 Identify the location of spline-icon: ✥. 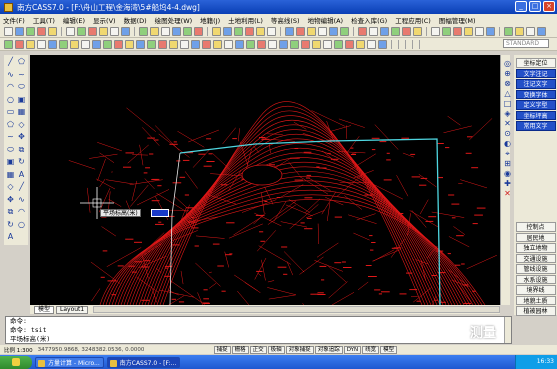
(21, 136).